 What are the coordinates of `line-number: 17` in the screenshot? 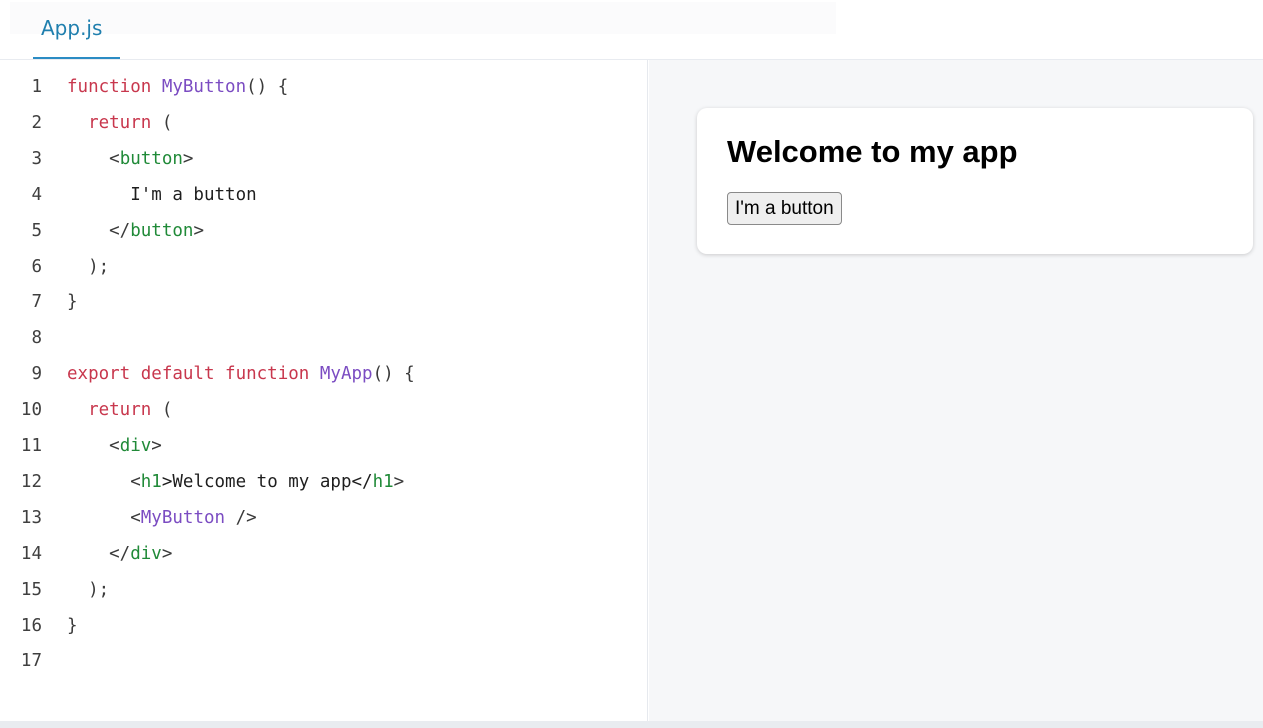 It's located at (31, 661).